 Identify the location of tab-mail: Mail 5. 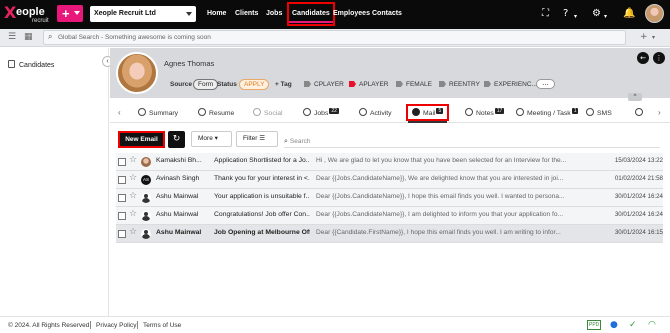
(428, 113).